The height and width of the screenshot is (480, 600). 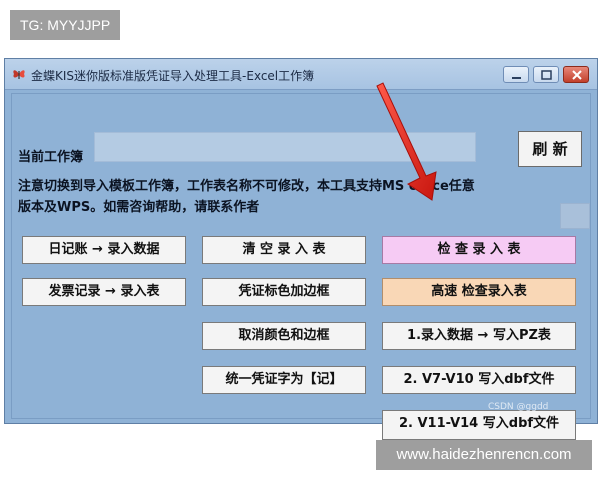 What do you see at coordinates (575, 216) in the screenshot?
I see `small-box` at bounding box center [575, 216].